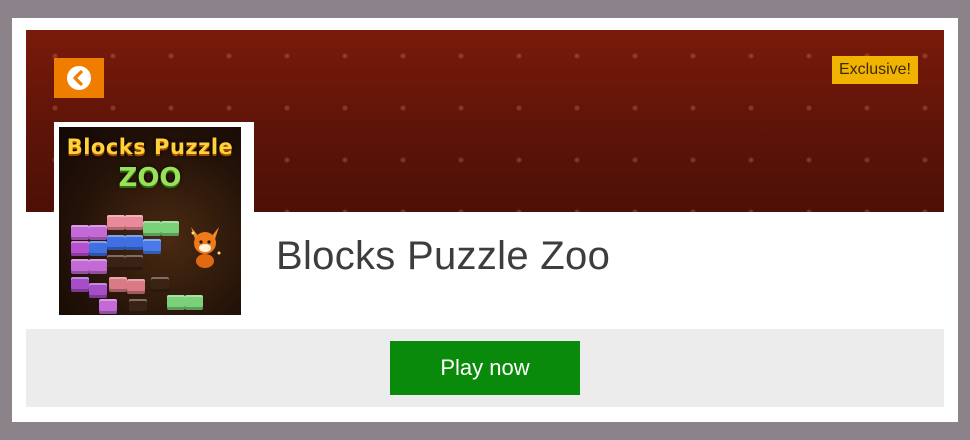 Image resolution: width=970 pixels, height=440 pixels. I want to click on exclusive-badge: Exclusive!, so click(874, 70).